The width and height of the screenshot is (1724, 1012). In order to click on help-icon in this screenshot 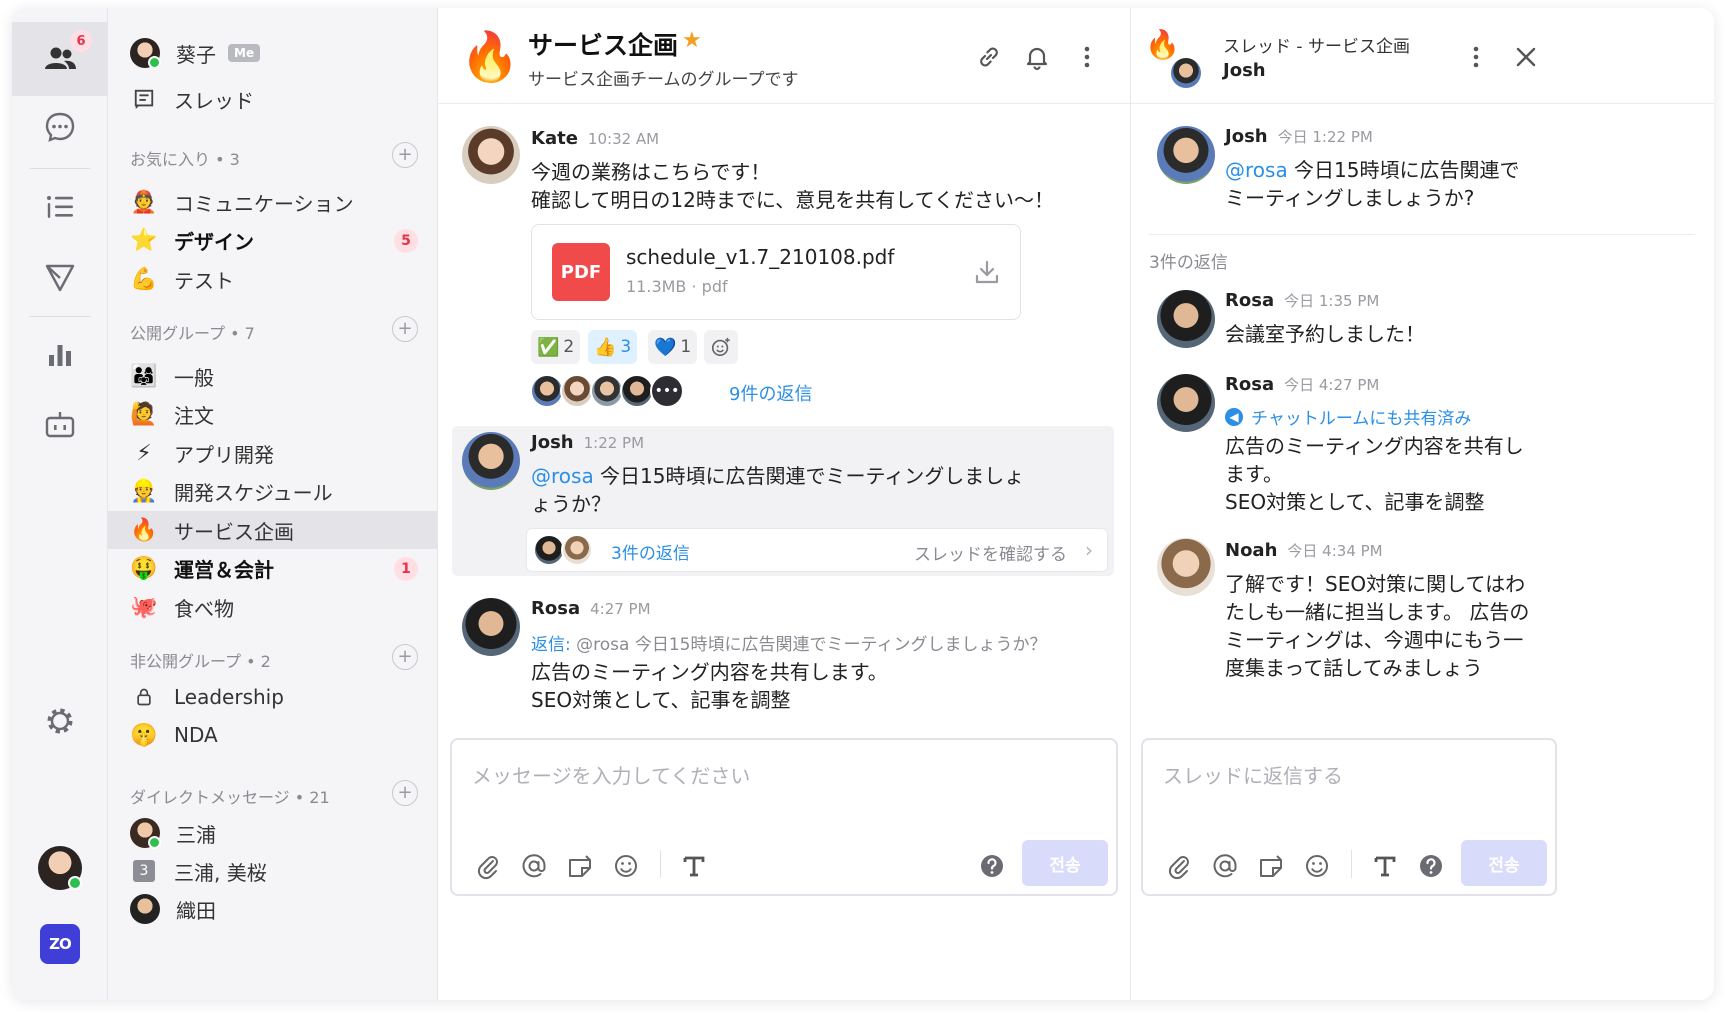, I will do `click(1431, 866)`.